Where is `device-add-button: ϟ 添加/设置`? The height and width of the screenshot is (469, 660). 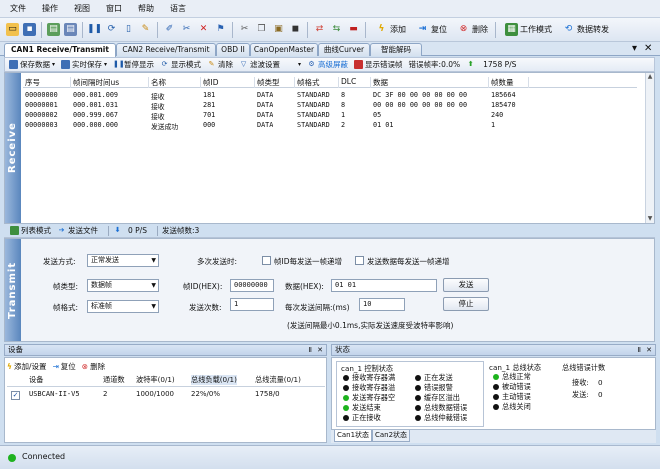
device-add-button: ϟ 添加/设置 is located at coordinates (26, 366).